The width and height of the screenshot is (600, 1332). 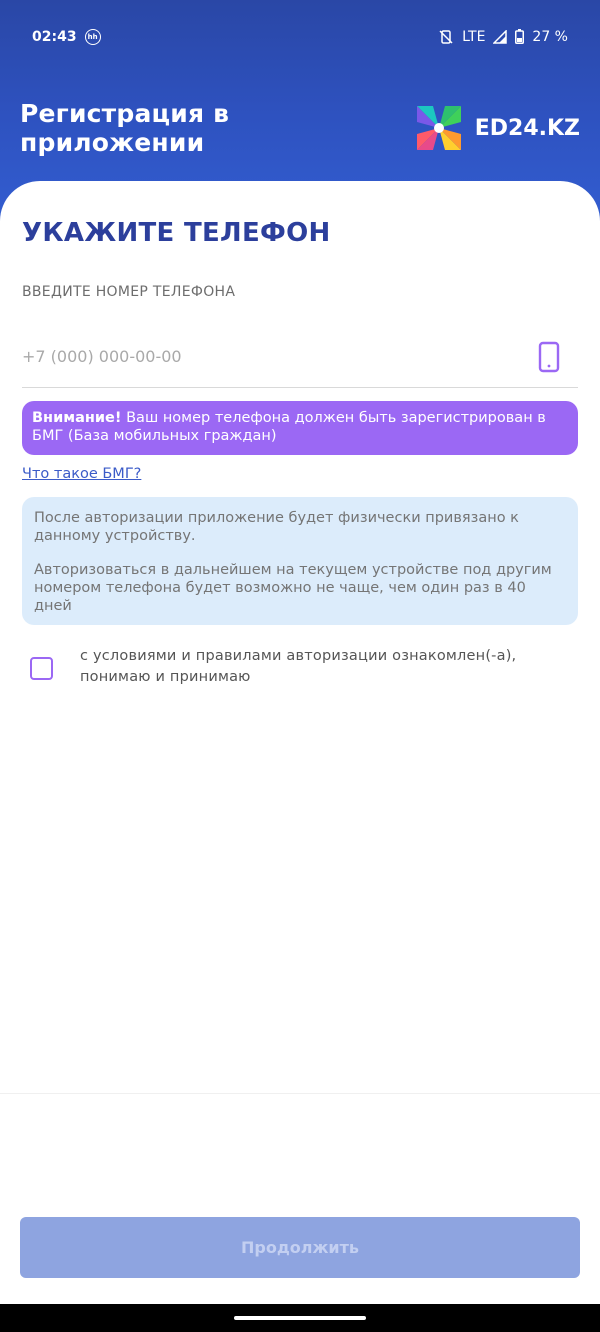 What do you see at coordinates (300, 36) in the screenshot?
I see `status-bar: 02:43 hh LTE 27 %` at bounding box center [300, 36].